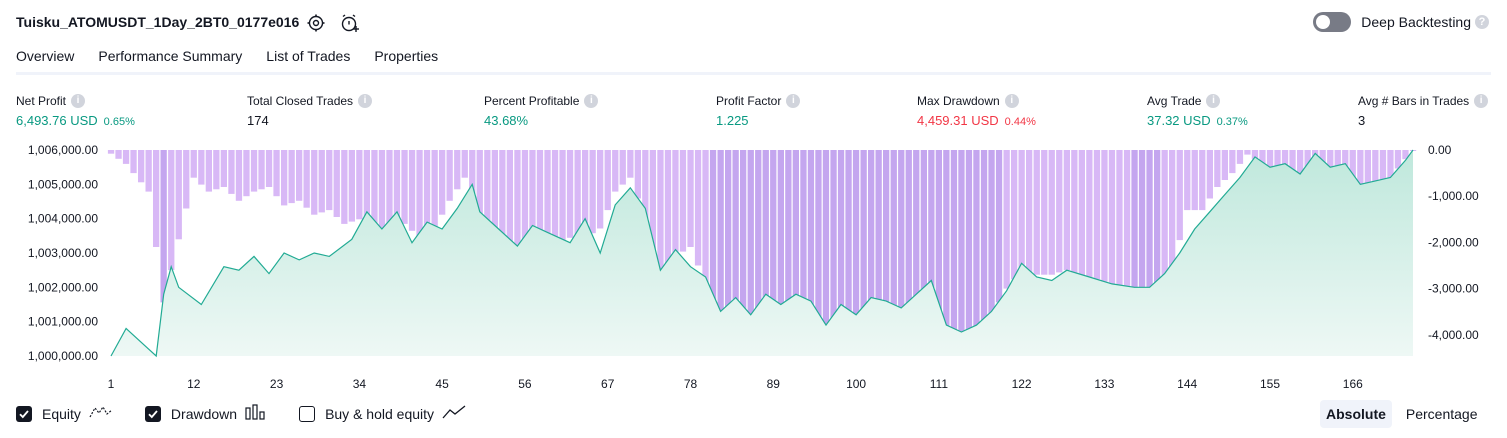  Describe the element at coordinates (1270, 384) in the screenshot. I see `x-axis-tick-label: 155` at that location.